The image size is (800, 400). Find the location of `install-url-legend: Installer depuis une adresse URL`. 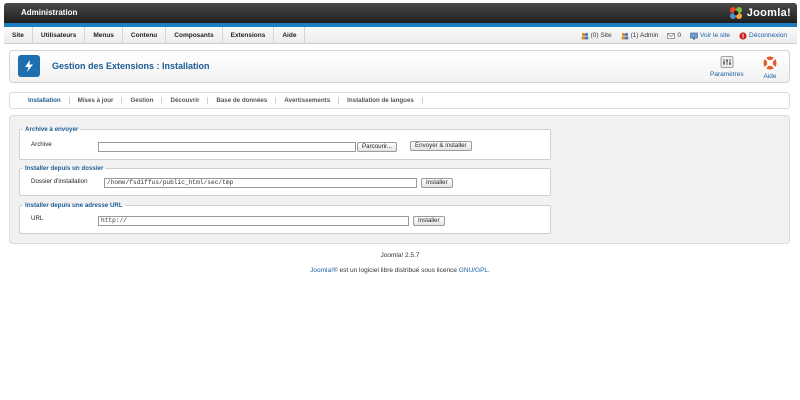

install-url-legend: Installer depuis une adresse URL is located at coordinates (74, 205).